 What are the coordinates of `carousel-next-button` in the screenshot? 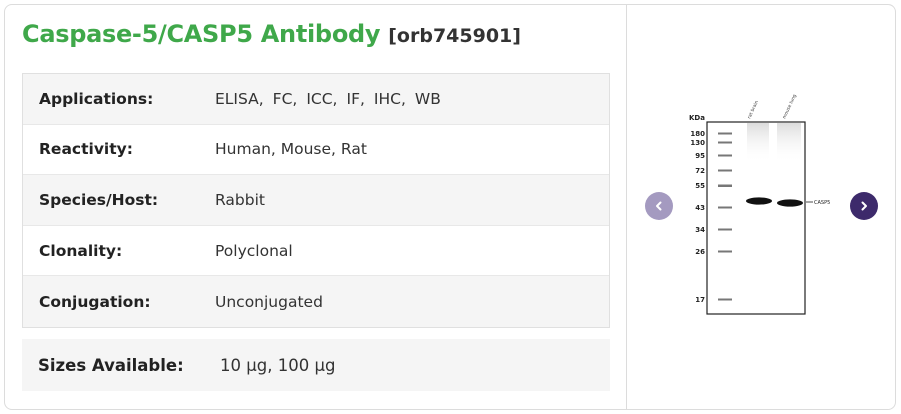 It's located at (864, 206).